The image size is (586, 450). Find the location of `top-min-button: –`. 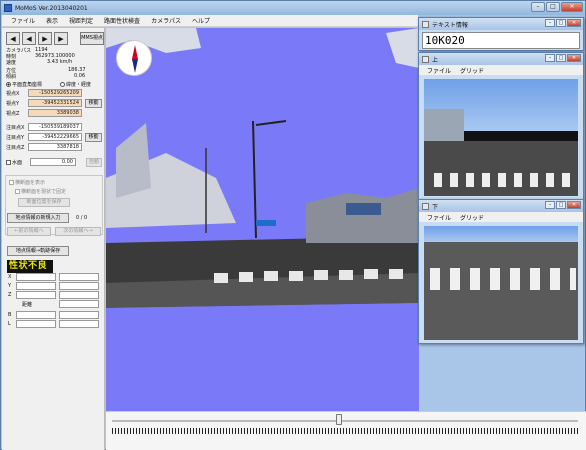

top-min-button: – is located at coordinates (550, 58).